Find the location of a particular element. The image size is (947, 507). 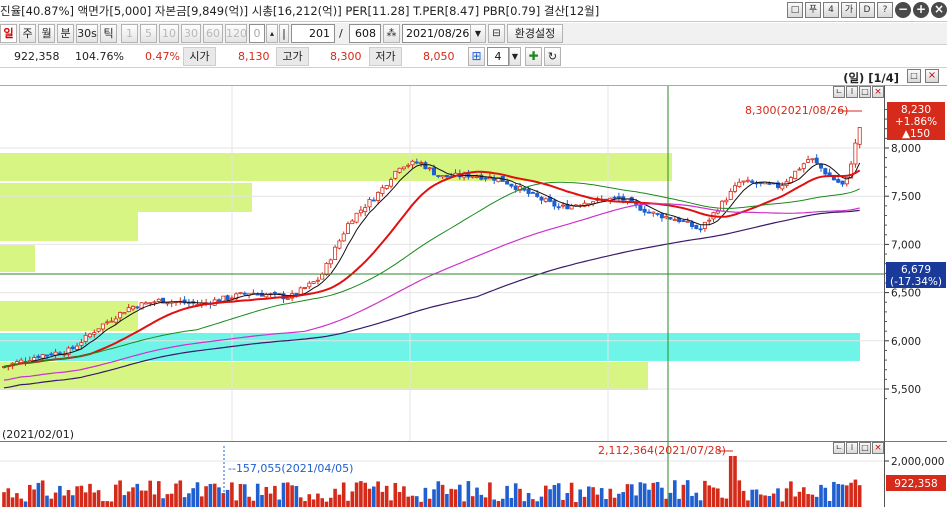

spin-icon: ▴ is located at coordinates (272, 33).